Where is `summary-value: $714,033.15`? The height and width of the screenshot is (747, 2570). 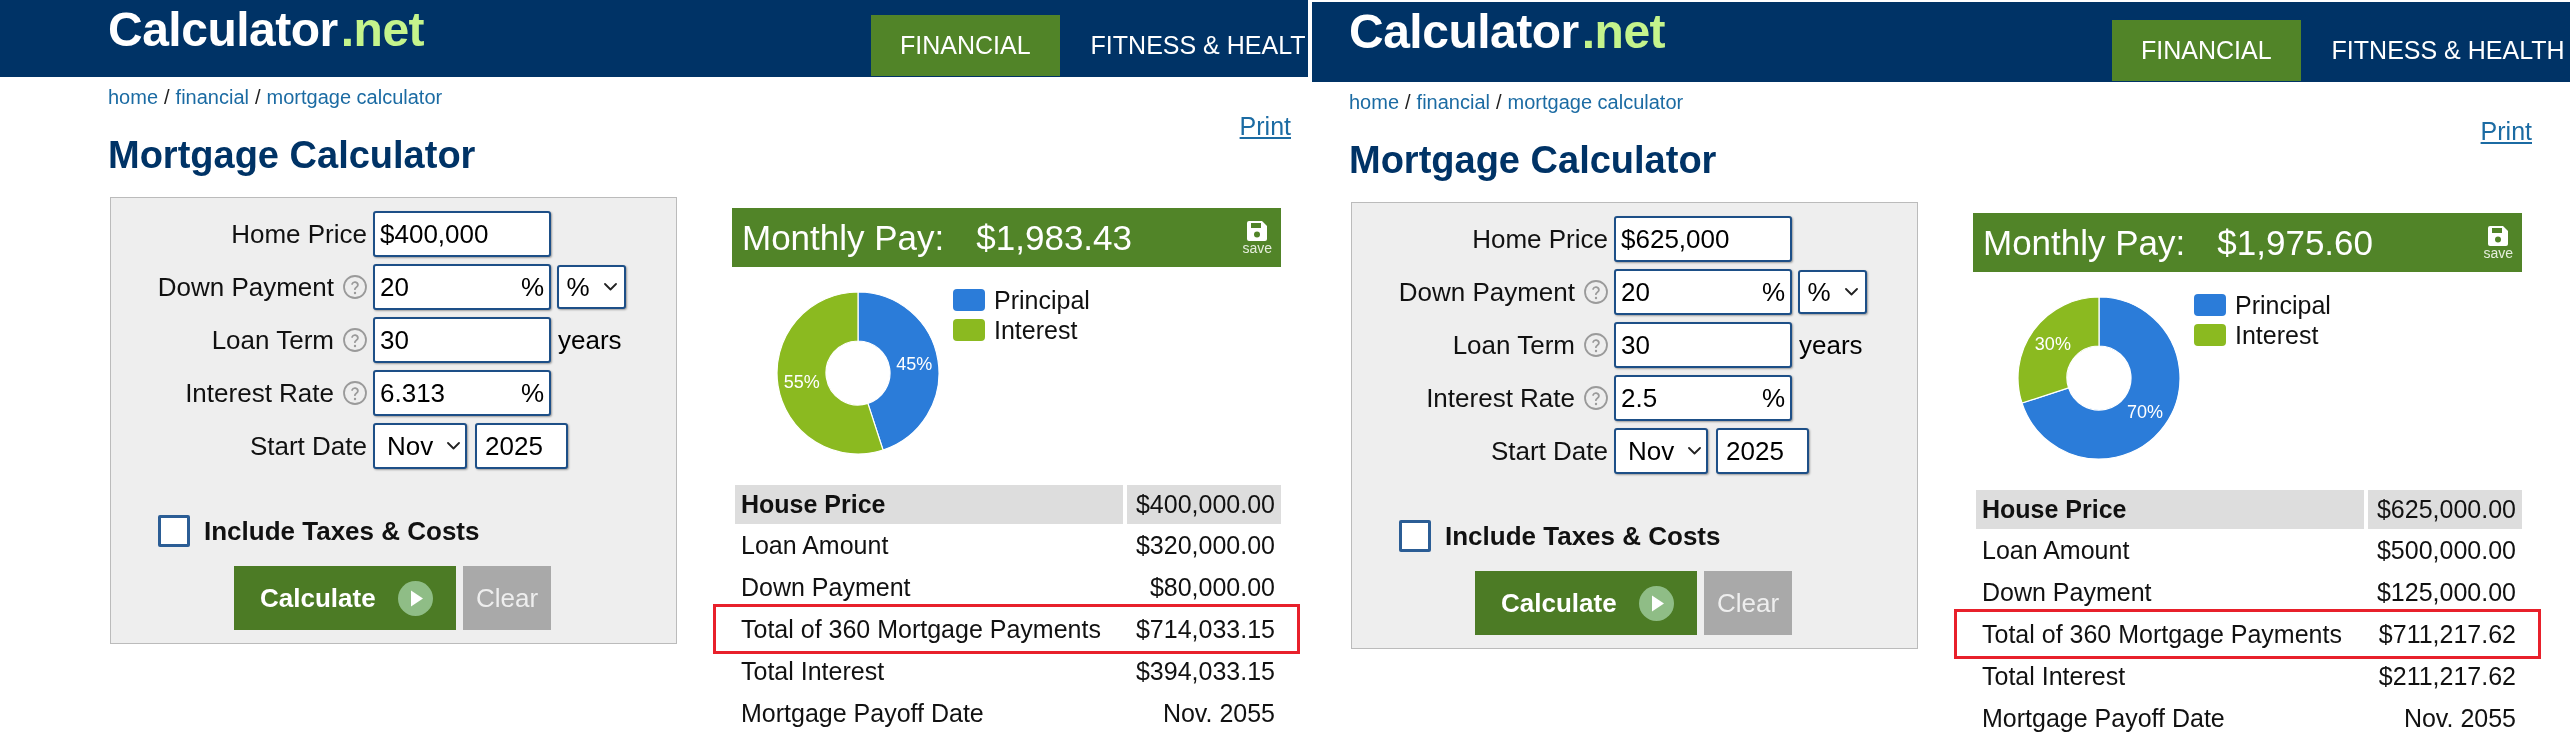 summary-value: $714,033.15 is located at coordinates (1205, 629).